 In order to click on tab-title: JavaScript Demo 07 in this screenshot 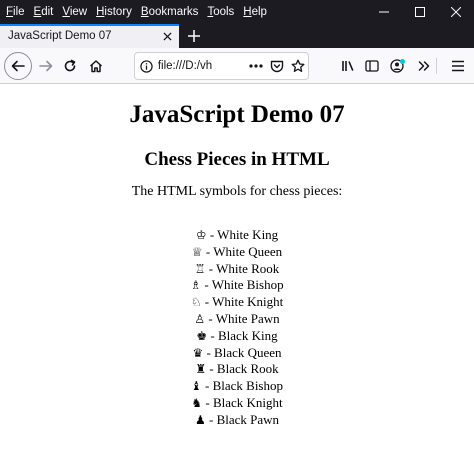, I will do `click(60, 36)`.